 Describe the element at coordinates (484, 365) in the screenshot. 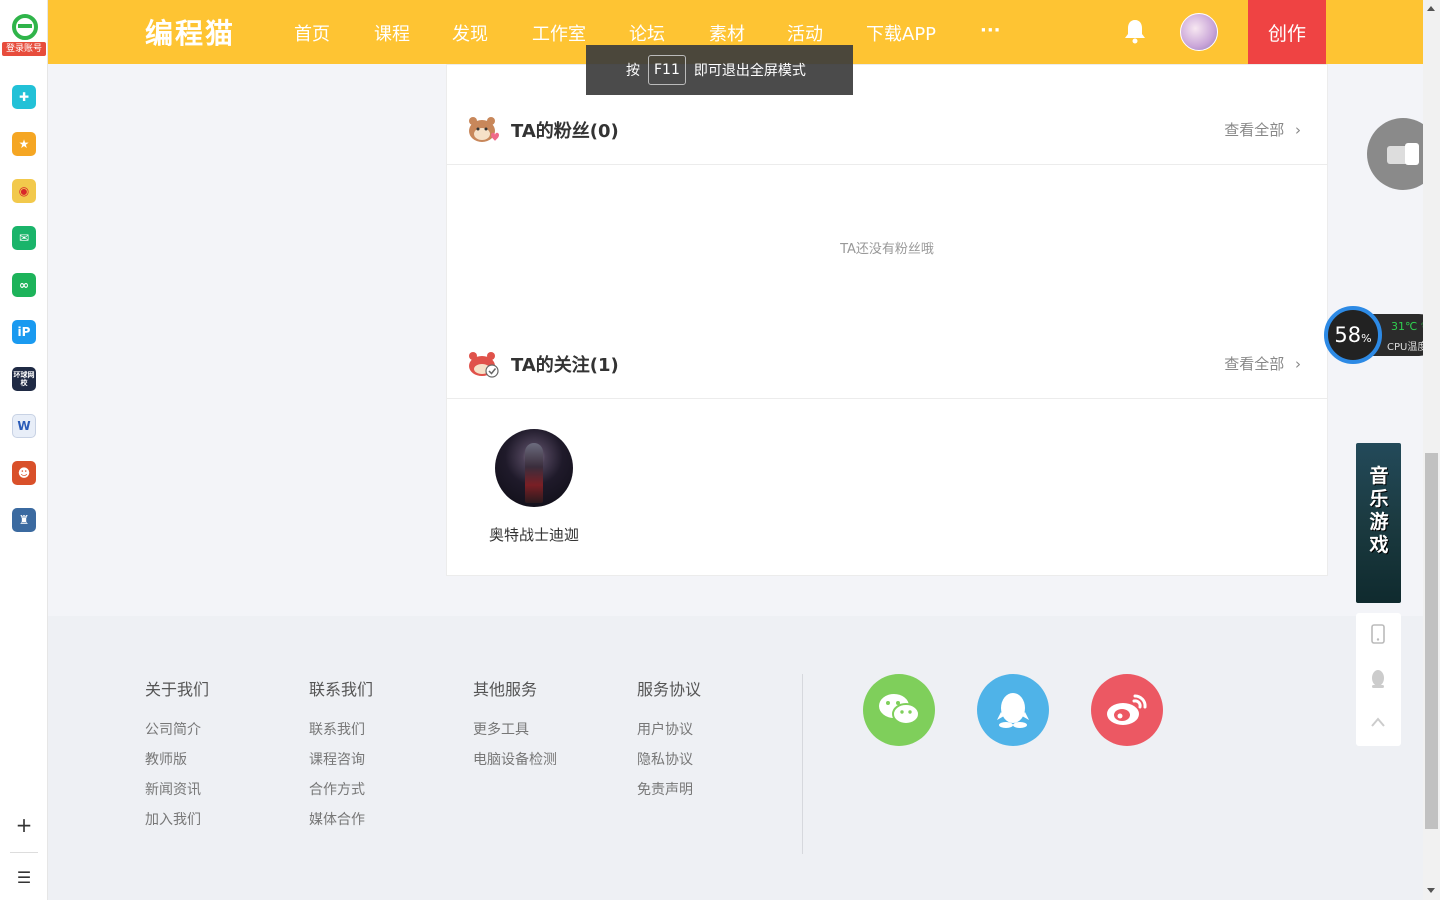

I see `following-cat-icon` at that location.